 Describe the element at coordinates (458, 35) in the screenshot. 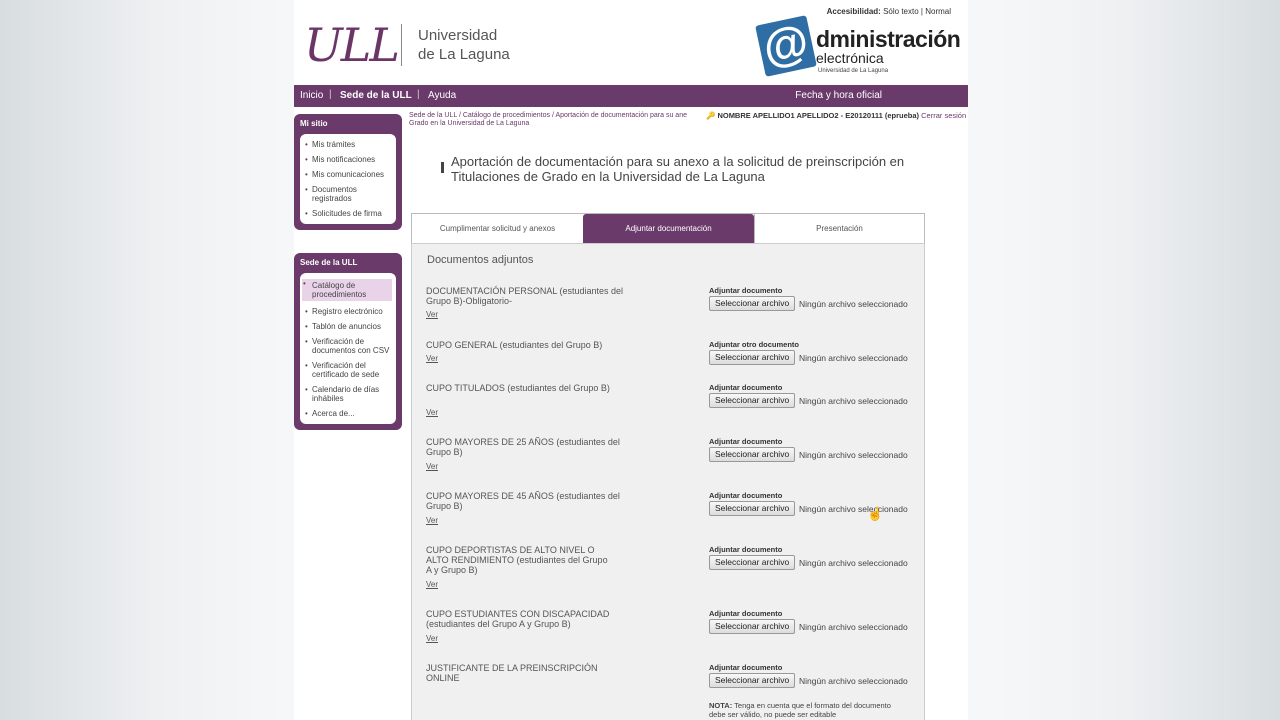

I see `university-name-line1: Universidad` at that location.